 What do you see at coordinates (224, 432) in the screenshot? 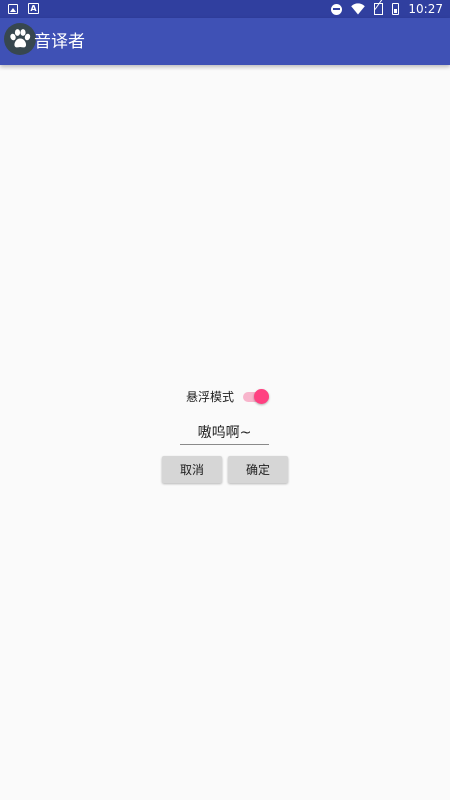
I see `sound-text-input` at bounding box center [224, 432].